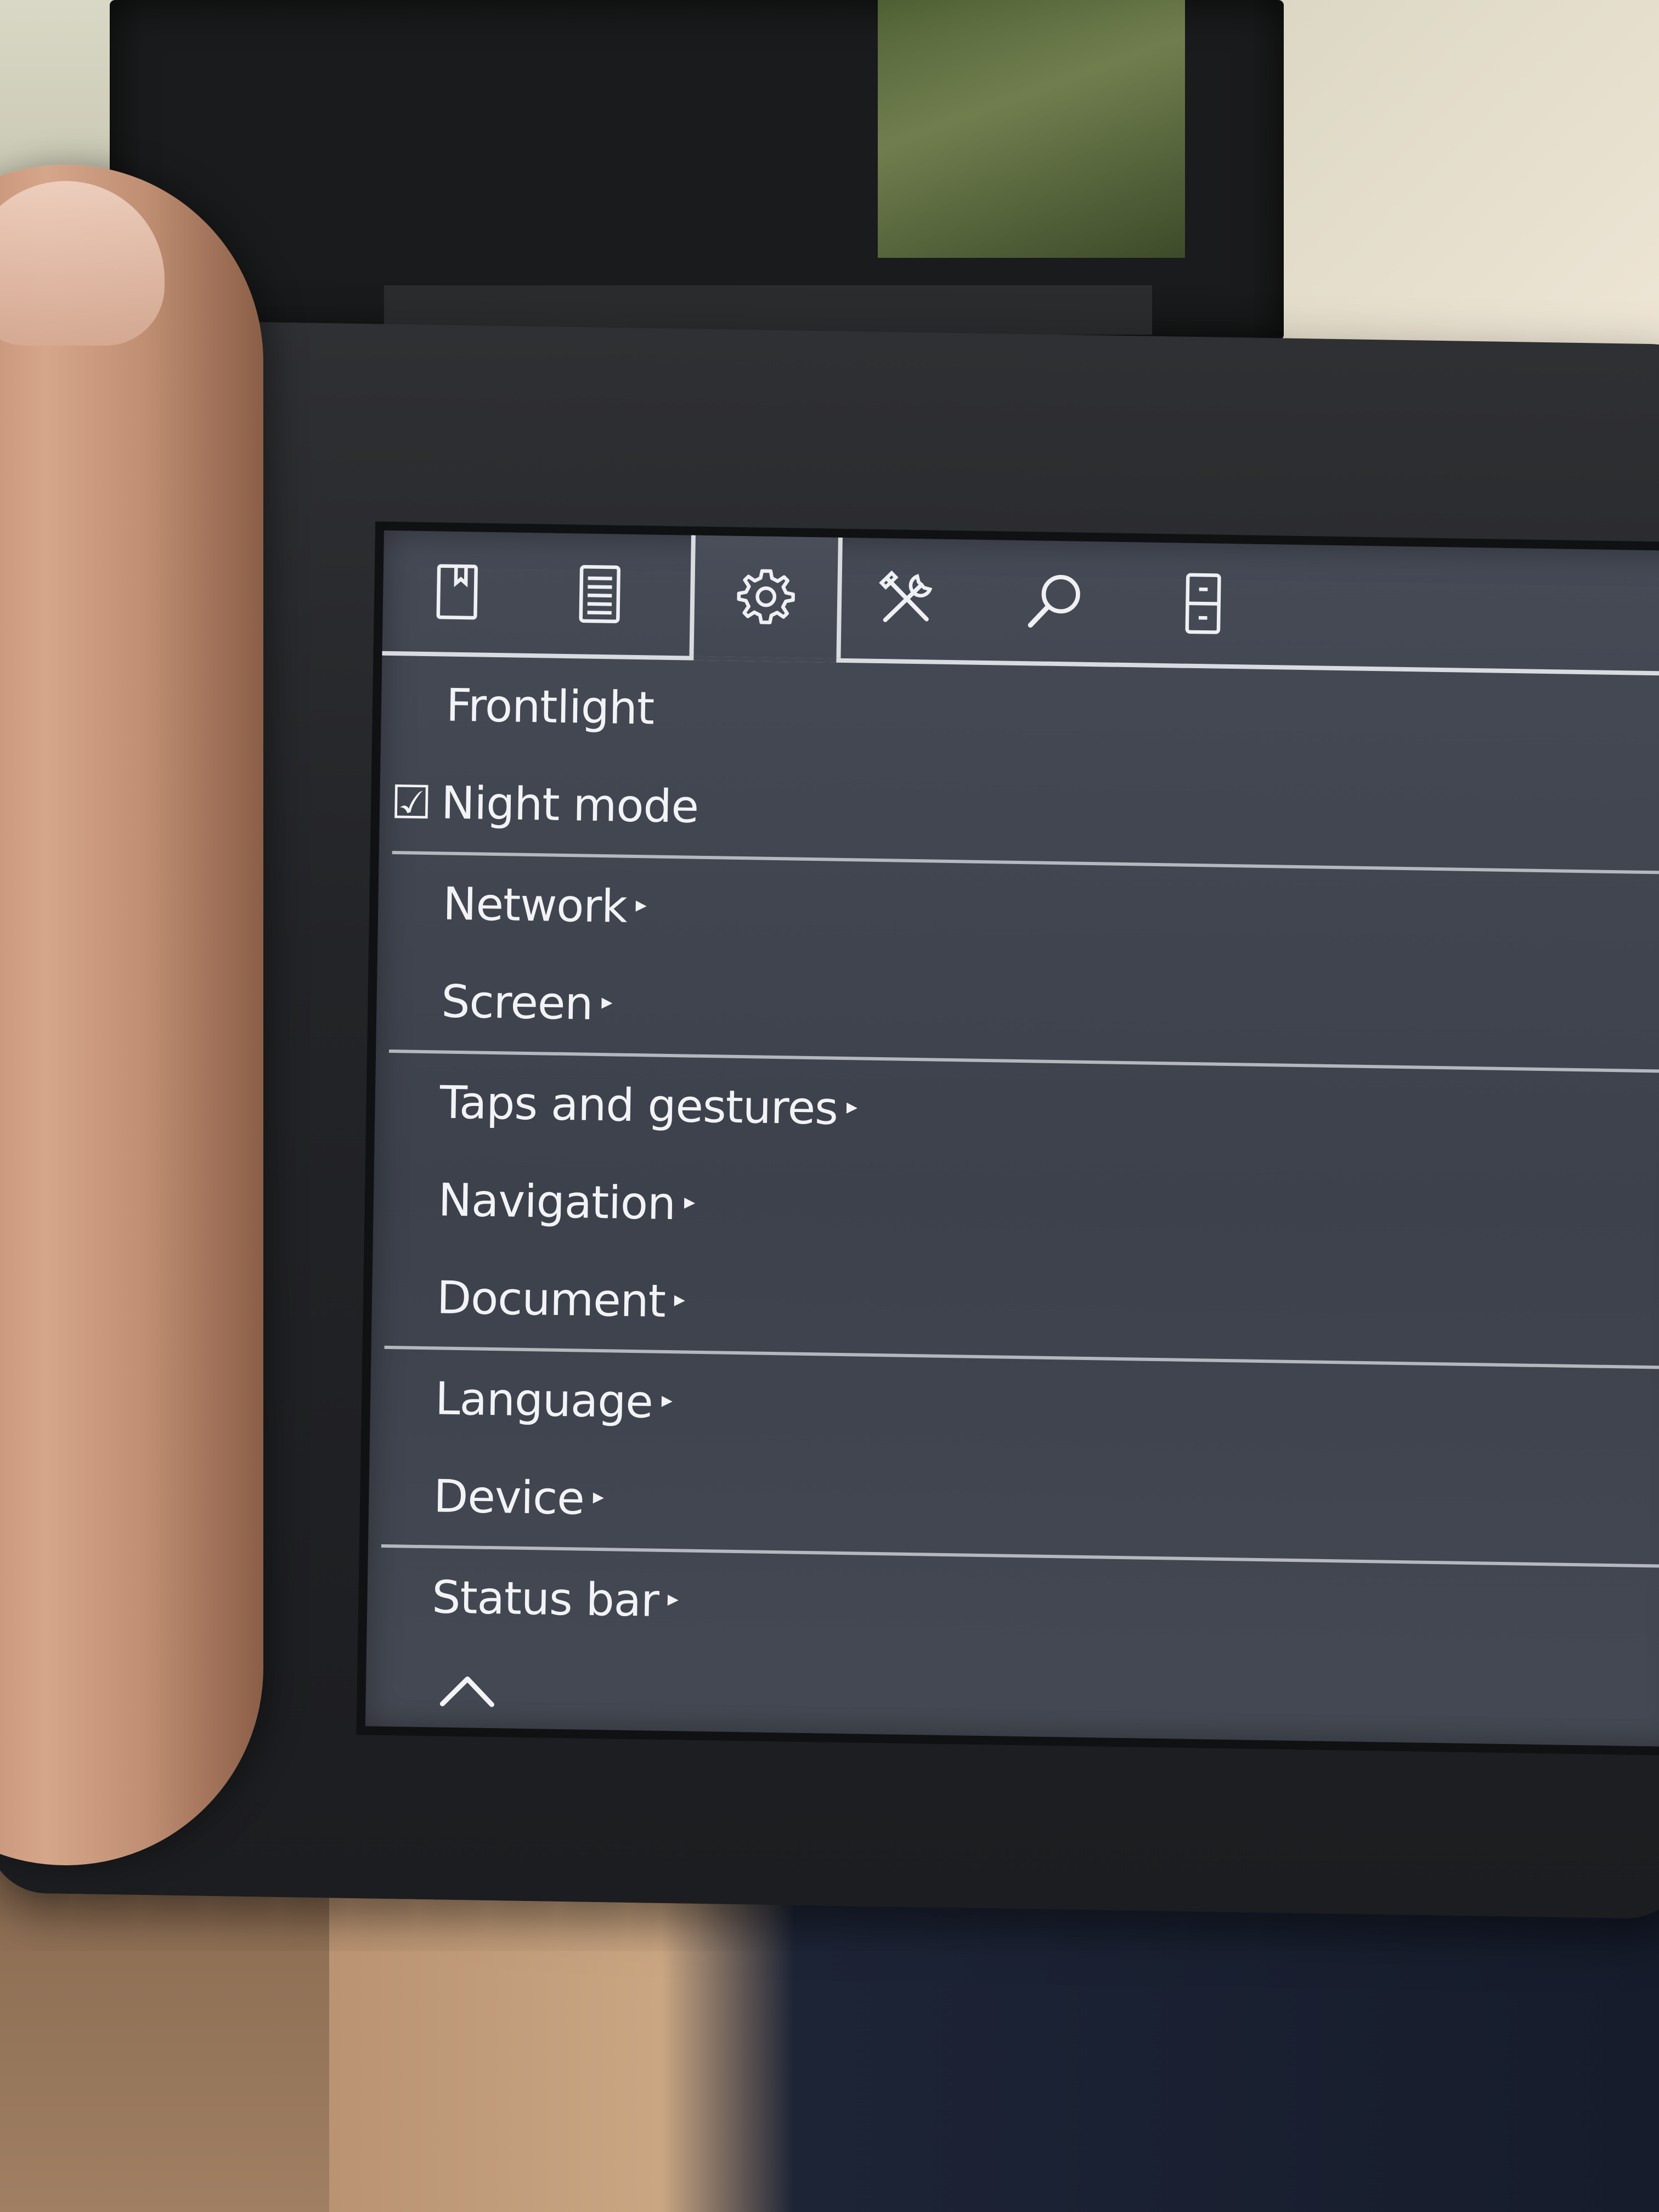 The image size is (1659, 2212). Describe the element at coordinates (131, 1015) in the screenshot. I see `holding-thumb` at that location.